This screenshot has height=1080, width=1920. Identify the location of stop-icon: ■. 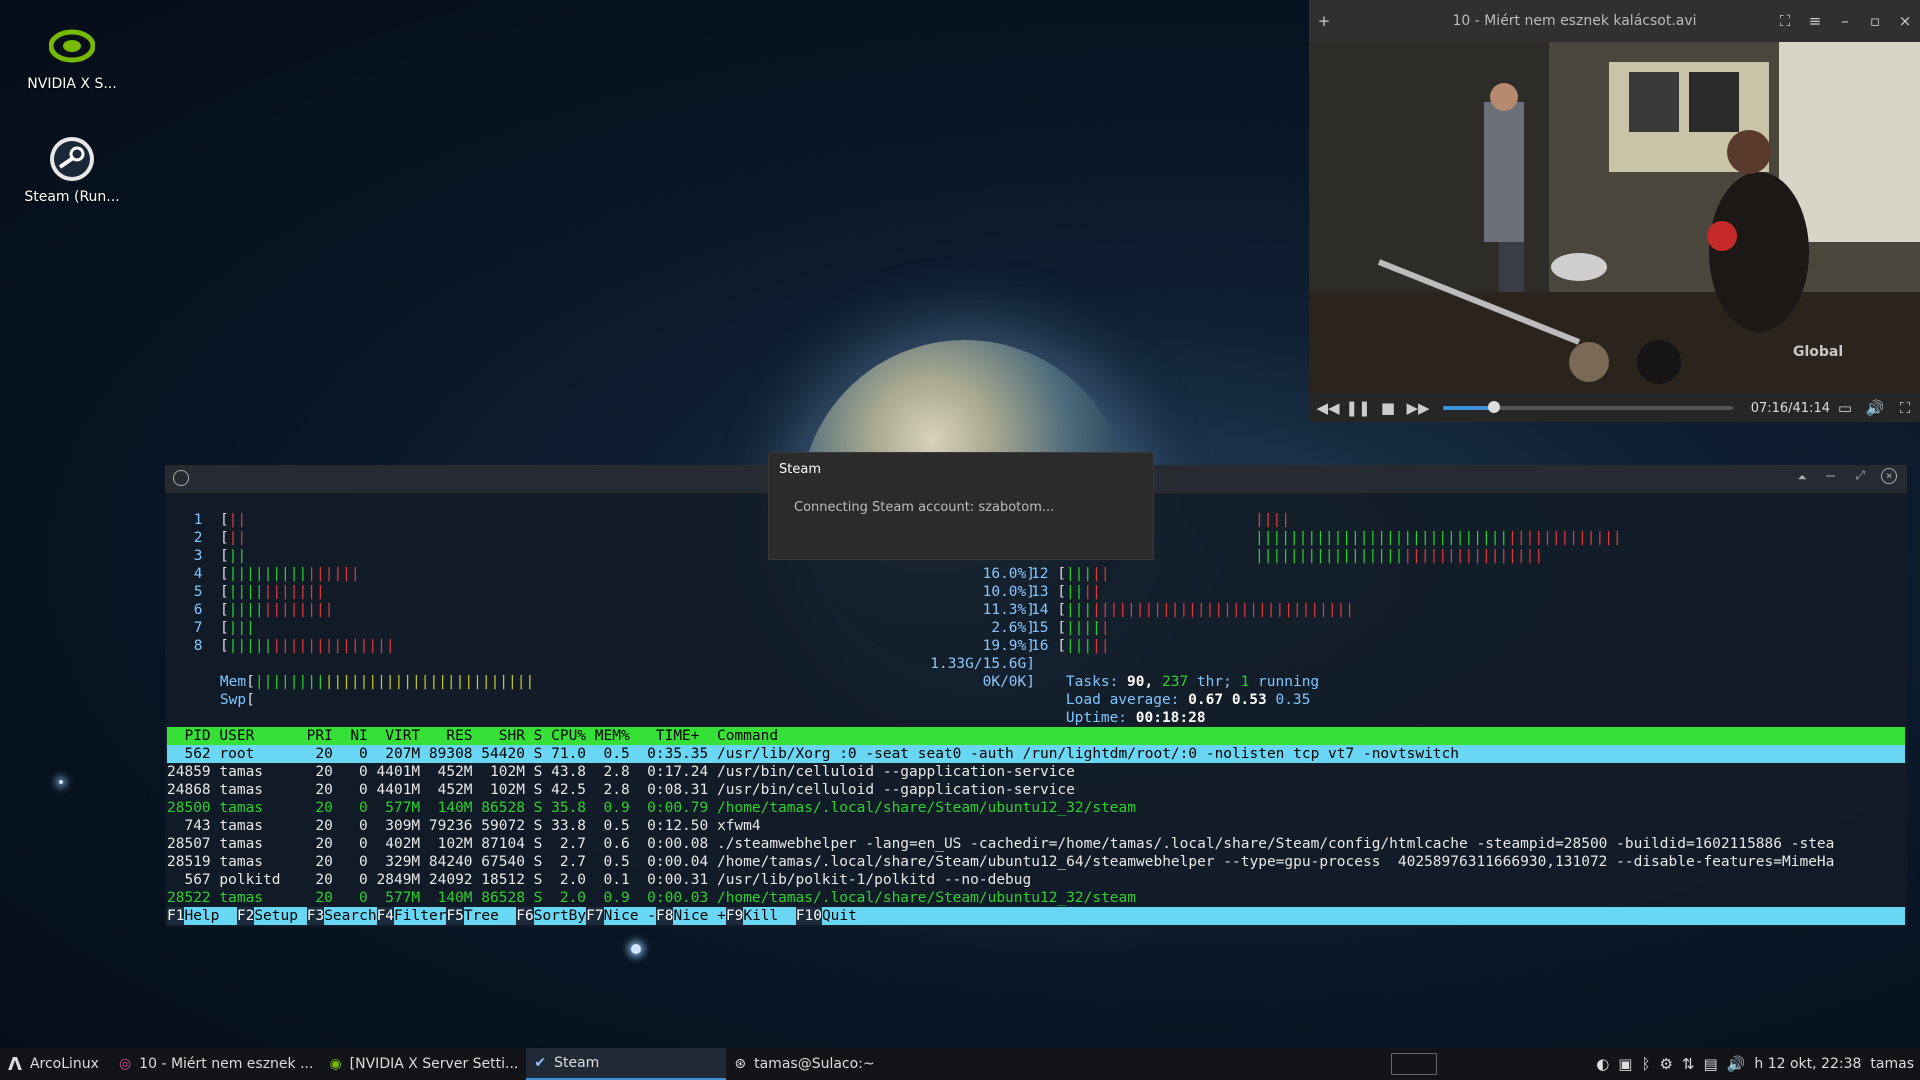
(1388, 408).